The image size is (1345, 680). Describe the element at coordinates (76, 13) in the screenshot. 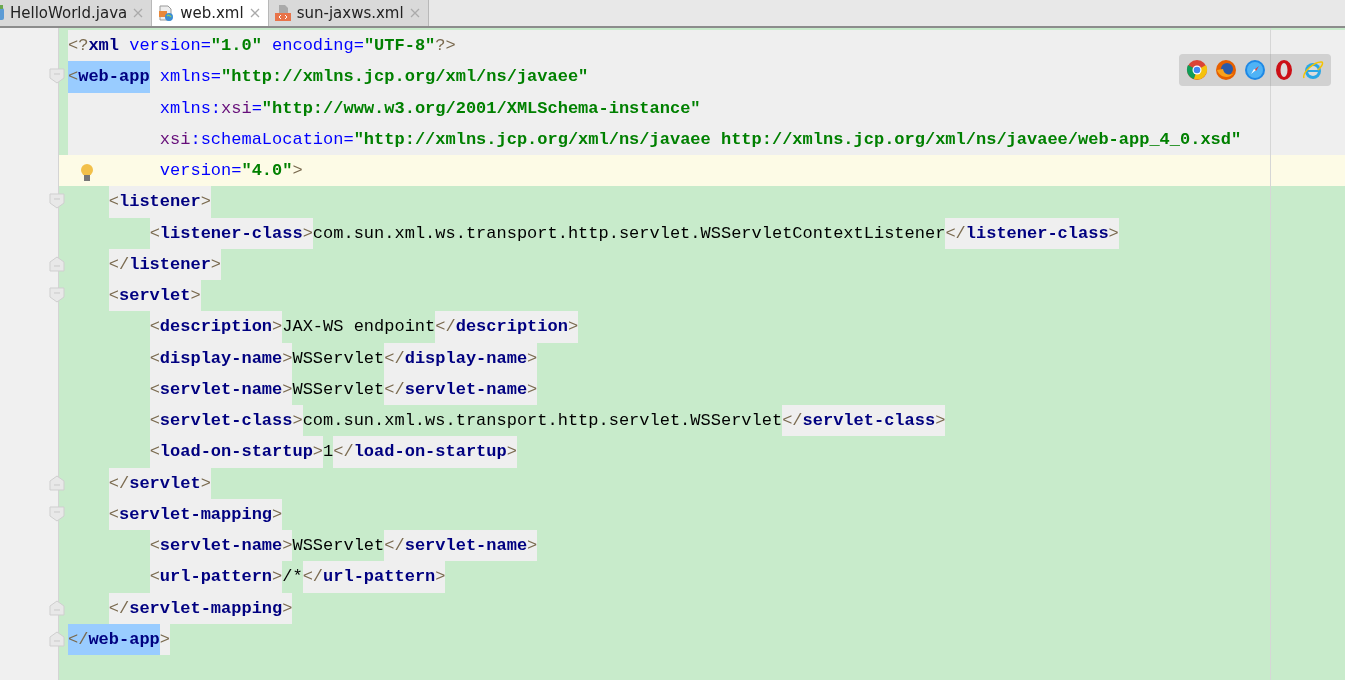

I see `editor-tab: HelloWorld.java` at that location.